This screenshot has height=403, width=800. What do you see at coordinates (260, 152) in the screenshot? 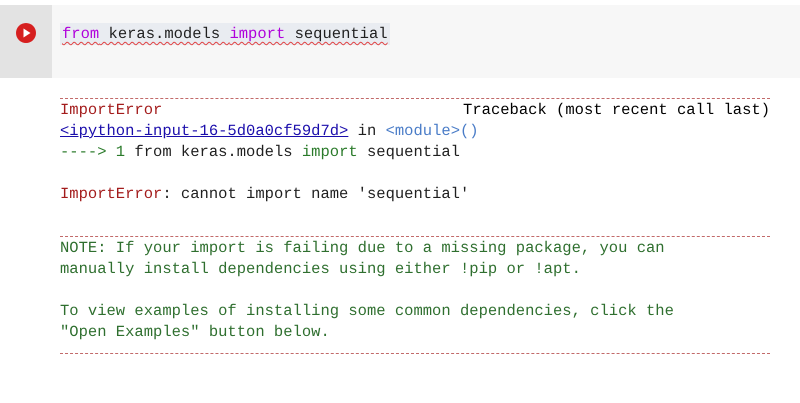
I see `source-line: ----> 1 from keras.models import sequential` at bounding box center [260, 152].